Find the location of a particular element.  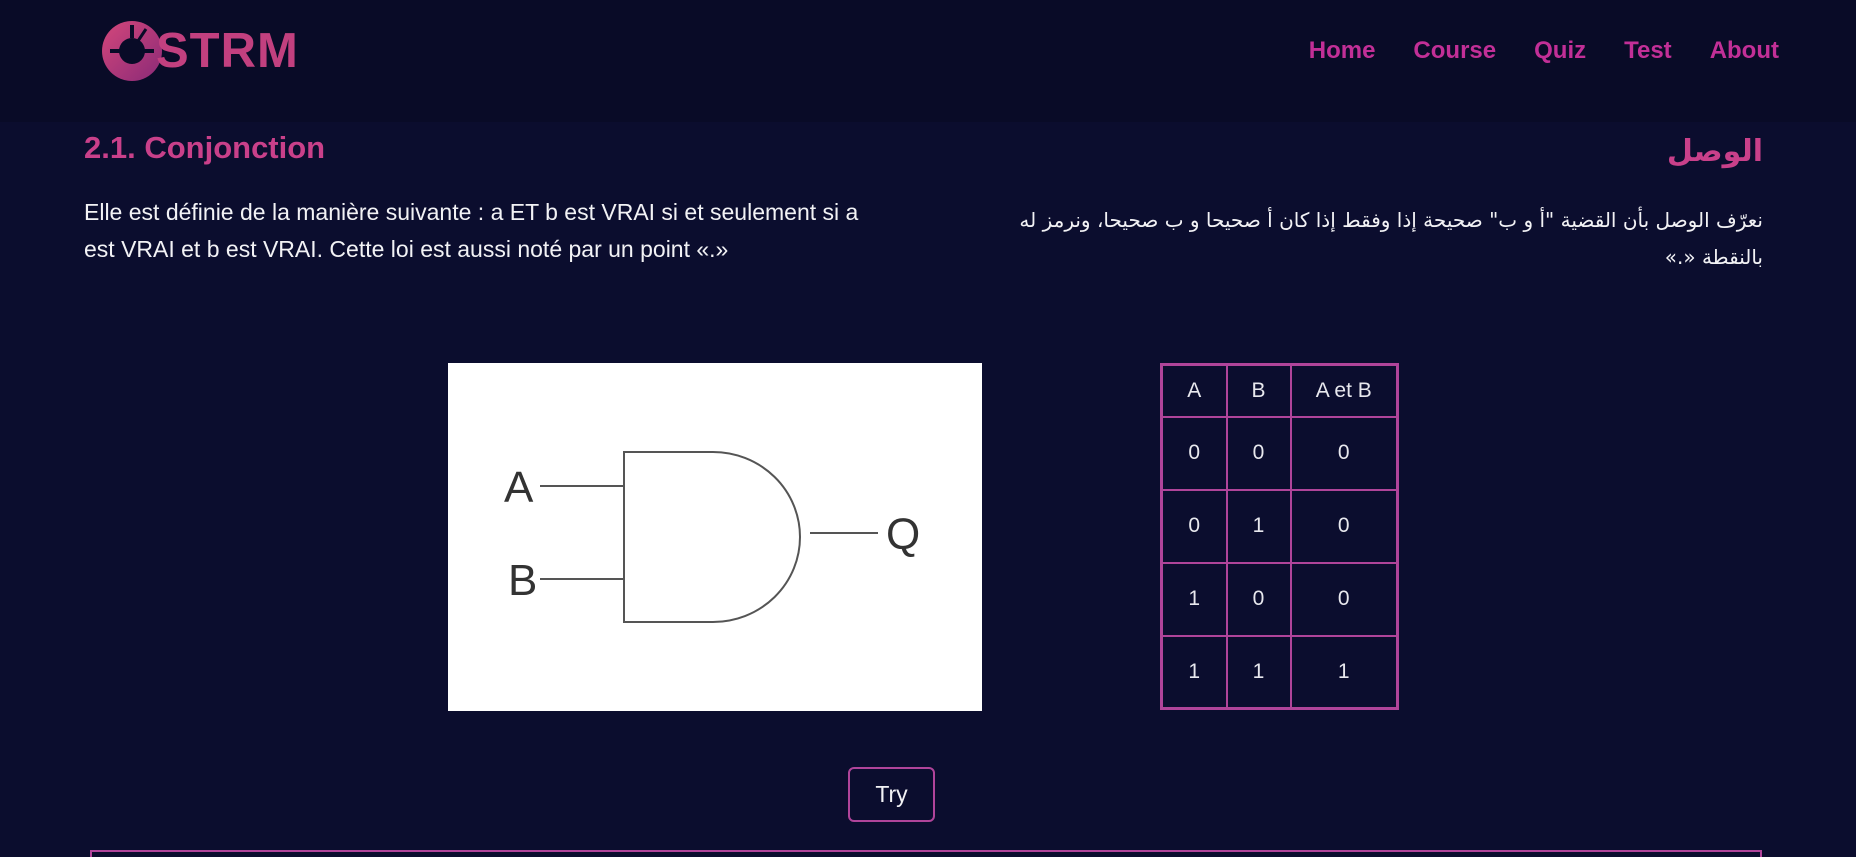

section-title-ar: الوصل is located at coordinates (1714, 151).